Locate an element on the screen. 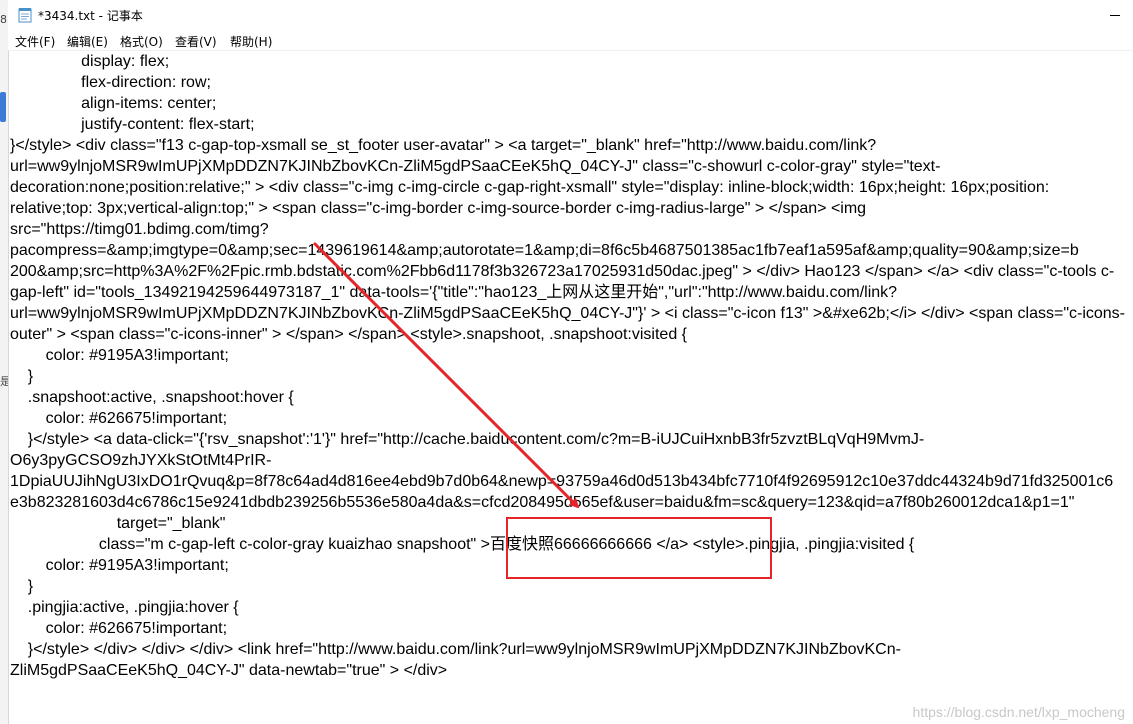  annotation-arrow is located at coordinates (446, 375).